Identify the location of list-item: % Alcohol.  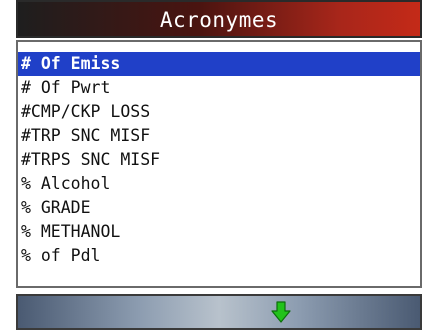
(219, 184).